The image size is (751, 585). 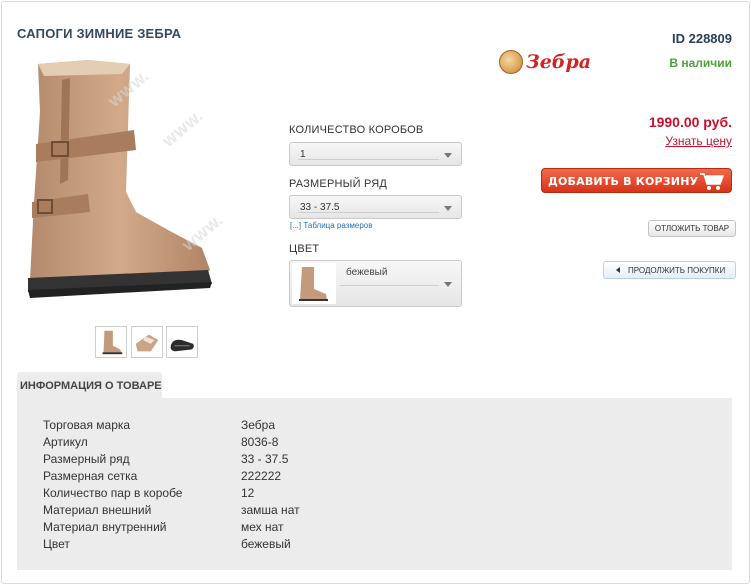 I want to click on brand-logo: Зебра, so click(x=545, y=63).